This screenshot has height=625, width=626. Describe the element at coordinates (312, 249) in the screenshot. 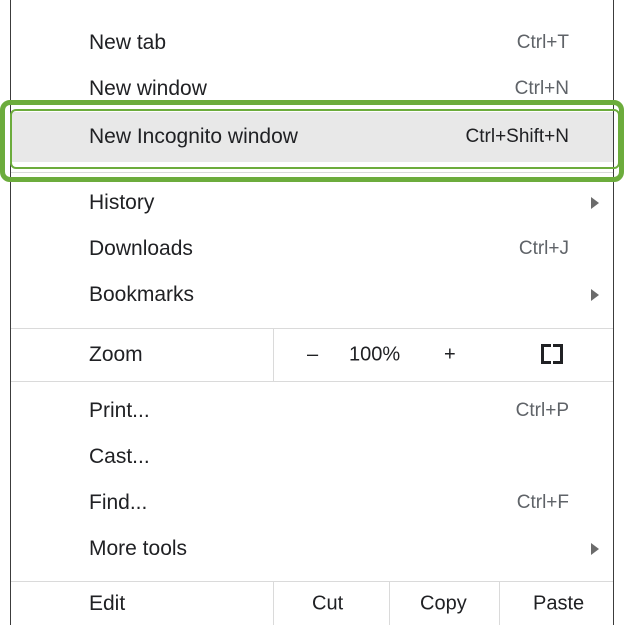

I see `menu-item-downloads: Downloads Ctrl+J` at that location.